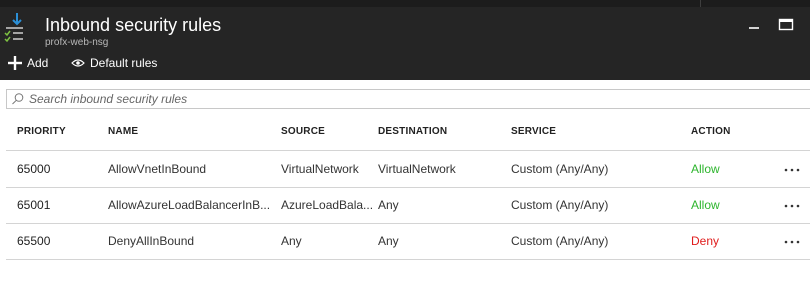 This screenshot has height=289, width=810. Describe the element at coordinates (291, 241) in the screenshot. I see `rule-source: Any` at that location.